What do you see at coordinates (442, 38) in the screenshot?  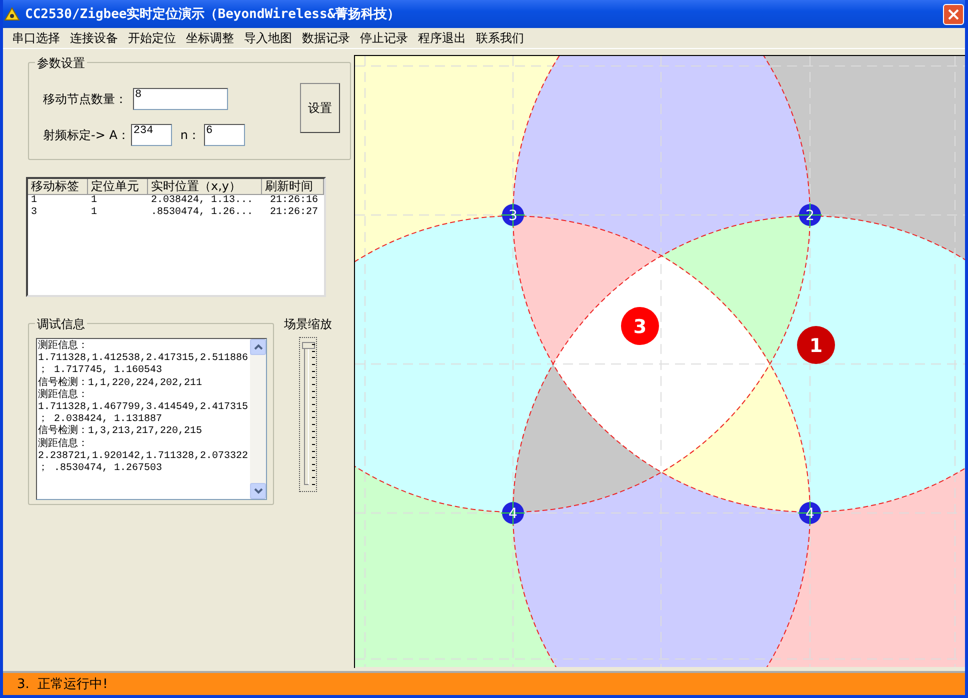 I see `menu-item: 程序退出` at bounding box center [442, 38].